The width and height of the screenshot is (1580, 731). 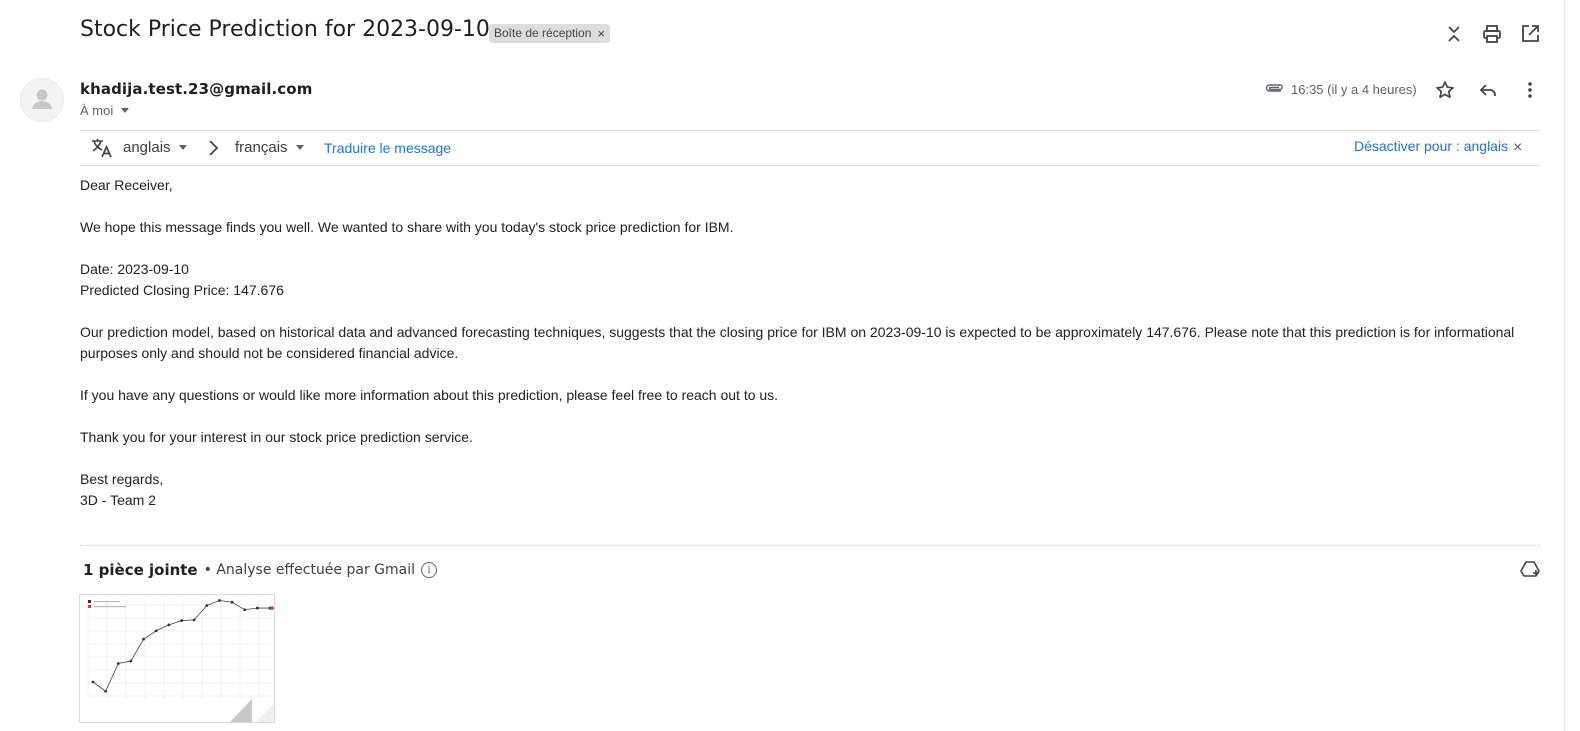 I want to click on attachment-thumbnail, so click(x=177, y=658).